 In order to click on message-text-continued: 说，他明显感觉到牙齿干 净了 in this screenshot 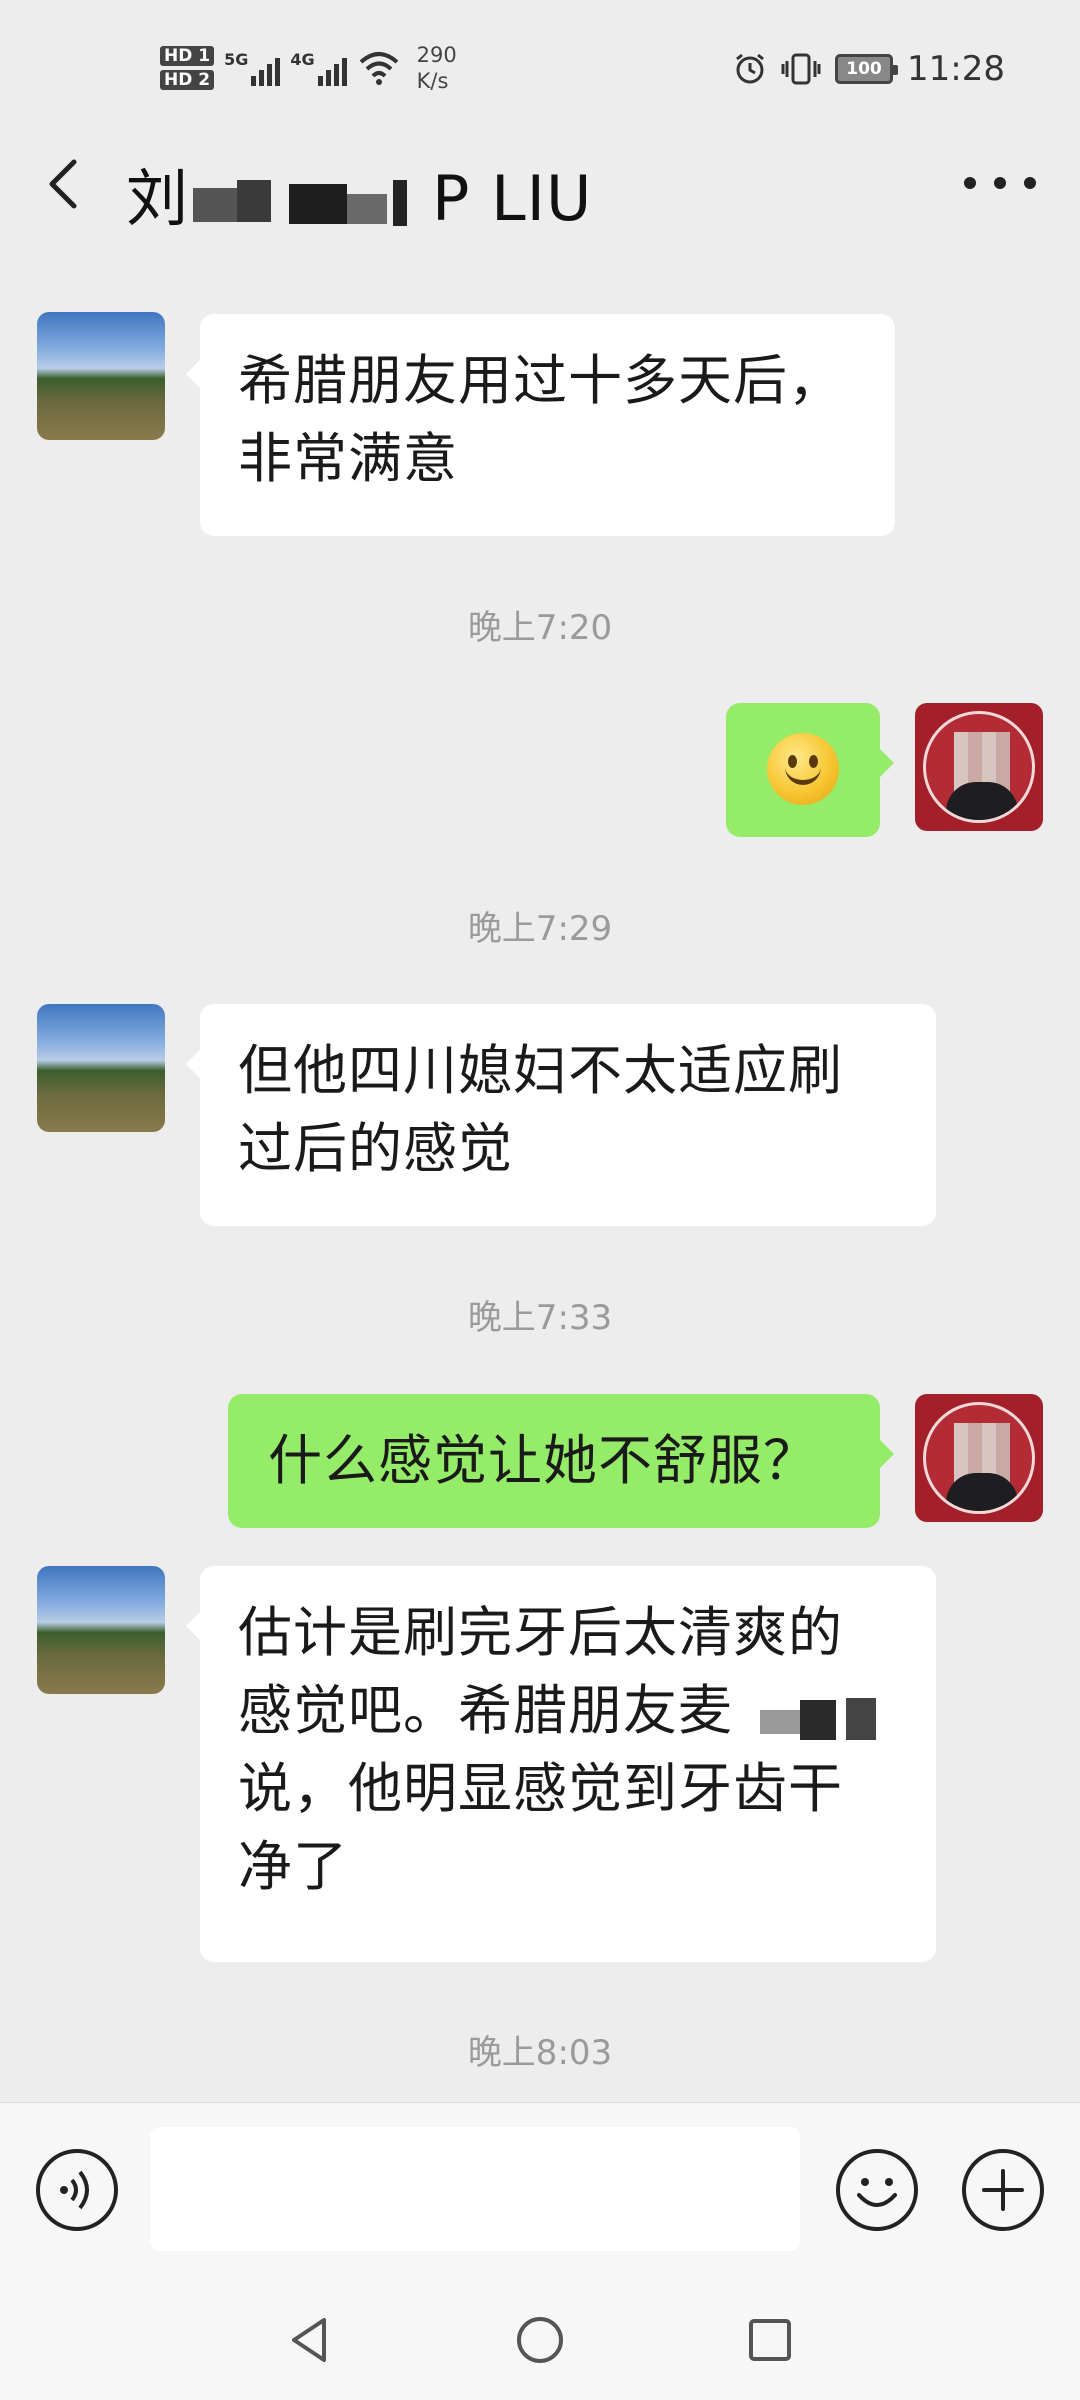, I will do `click(540, 1827)`.